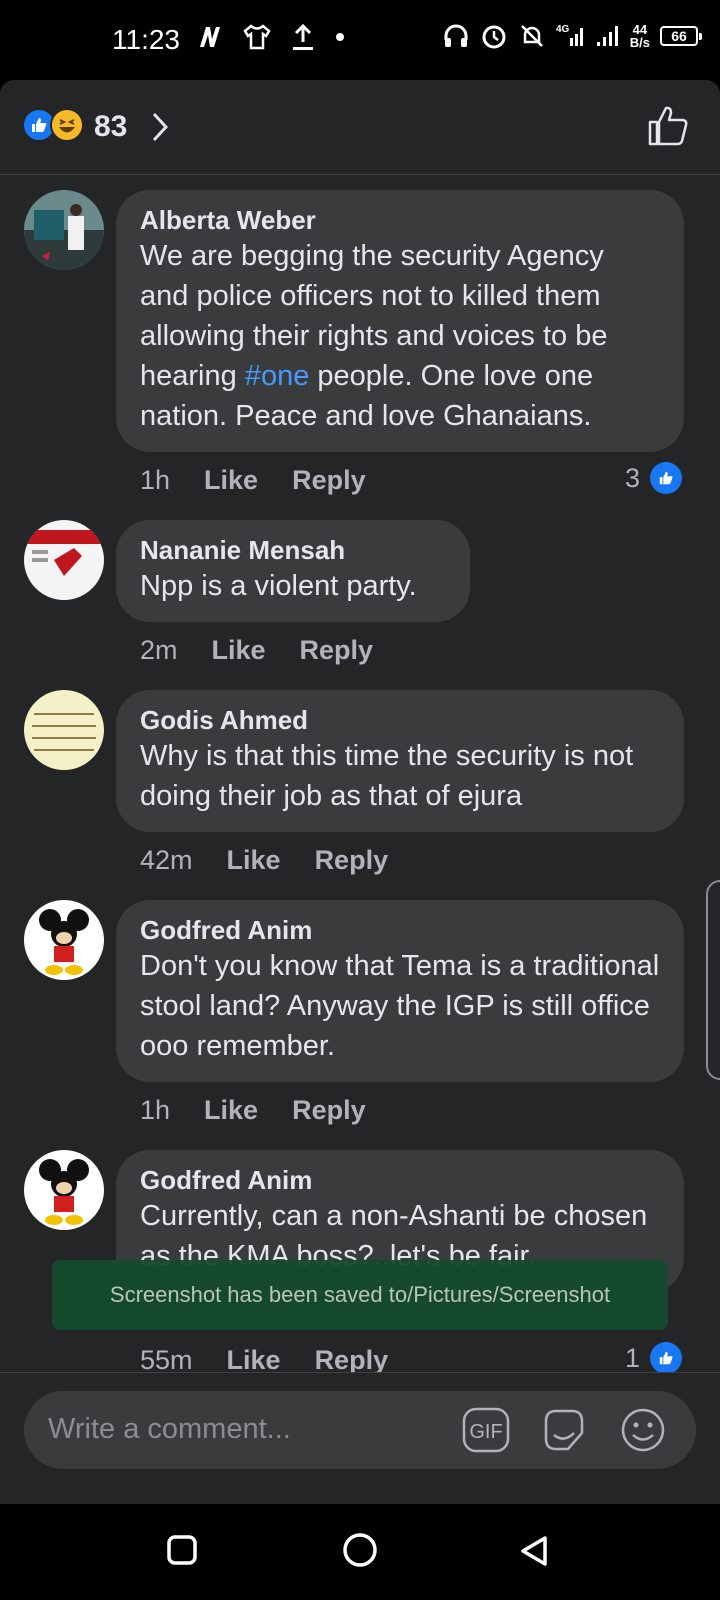 The height and width of the screenshot is (1600, 720). What do you see at coordinates (293, 550) in the screenshot?
I see `comment-author: Nananie Mensah` at bounding box center [293, 550].